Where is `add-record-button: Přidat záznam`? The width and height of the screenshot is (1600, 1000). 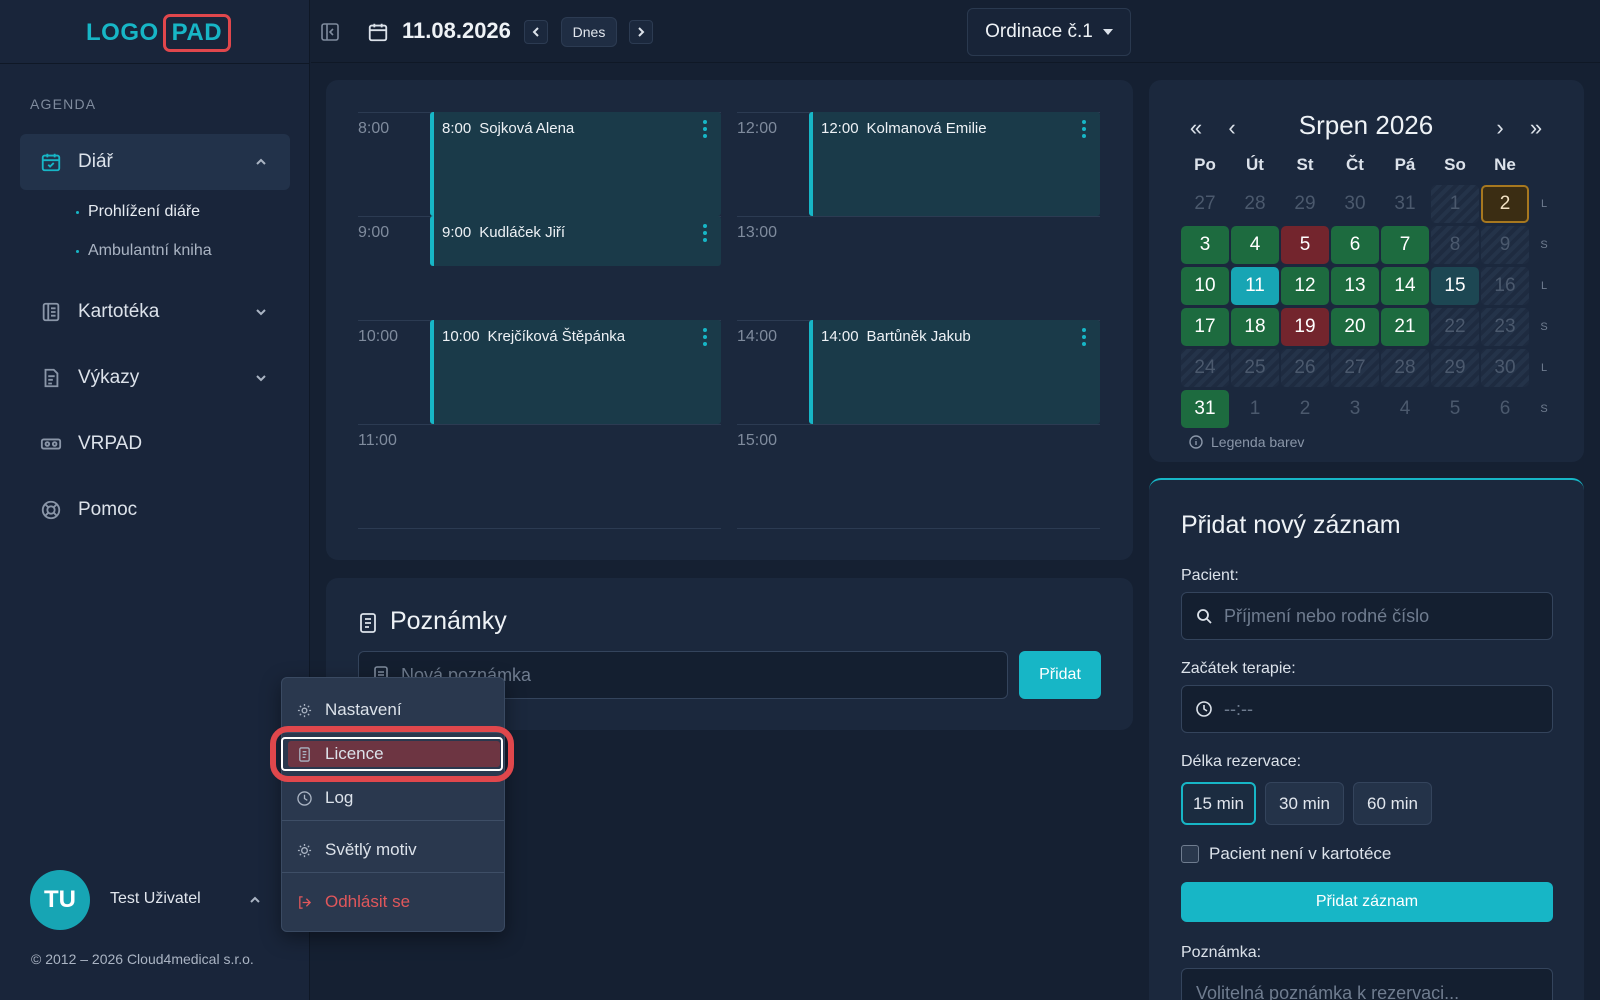 add-record-button: Přidat záznam is located at coordinates (1367, 902).